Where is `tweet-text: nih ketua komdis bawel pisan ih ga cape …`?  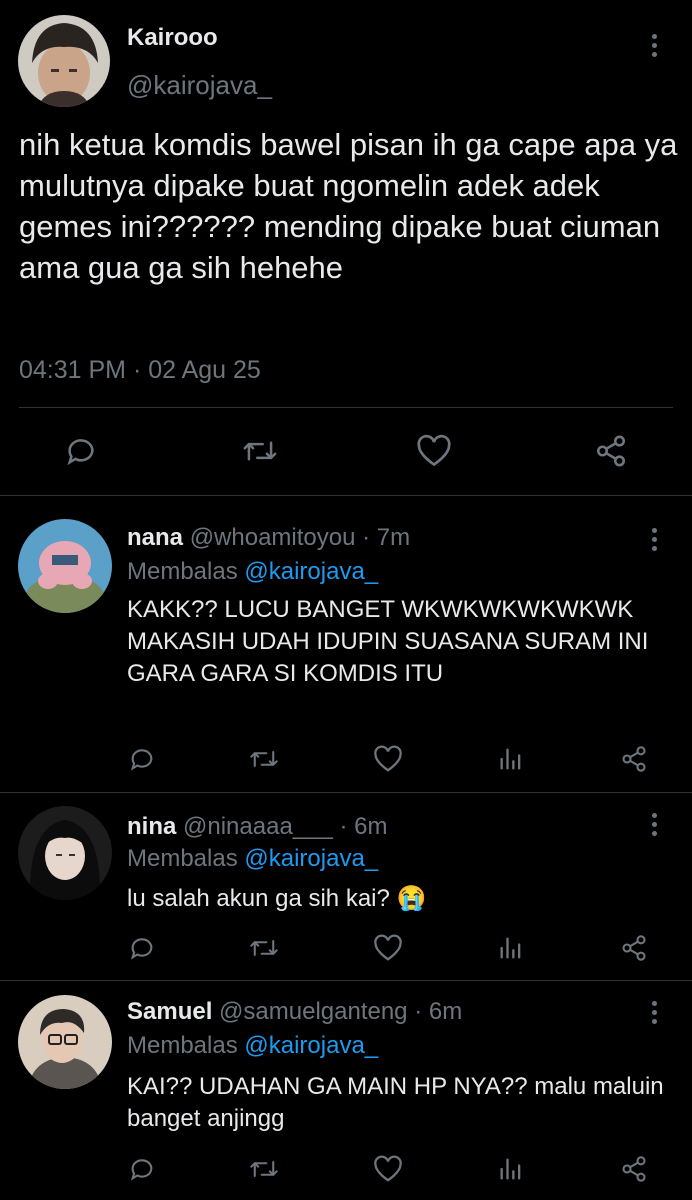 tweet-text: nih ketua komdis bawel pisan ih ga cape … is located at coordinates (348, 206).